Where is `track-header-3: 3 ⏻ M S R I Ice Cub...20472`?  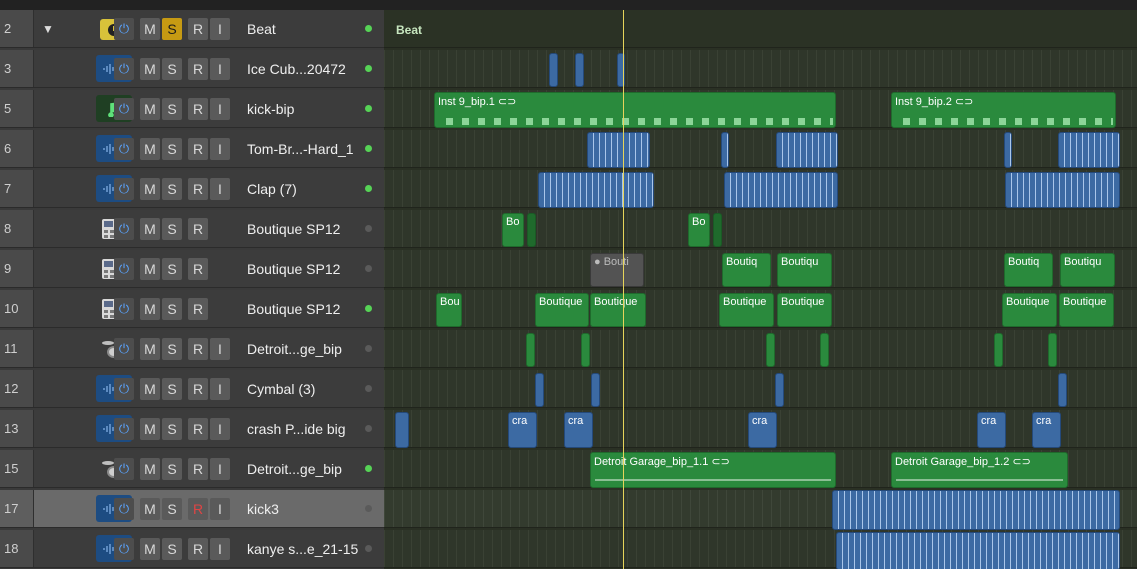 track-header-3: 3 ⏻ M S R I Ice Cub...20472 is located at coordinates (192, 69).